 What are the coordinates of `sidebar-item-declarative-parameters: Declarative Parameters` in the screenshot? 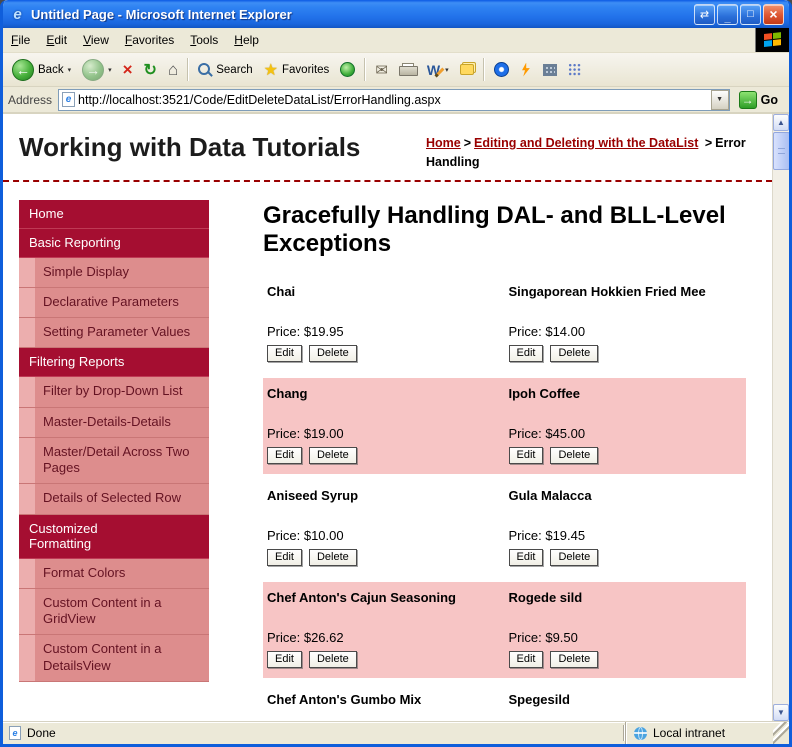 It's located at (114, 302).